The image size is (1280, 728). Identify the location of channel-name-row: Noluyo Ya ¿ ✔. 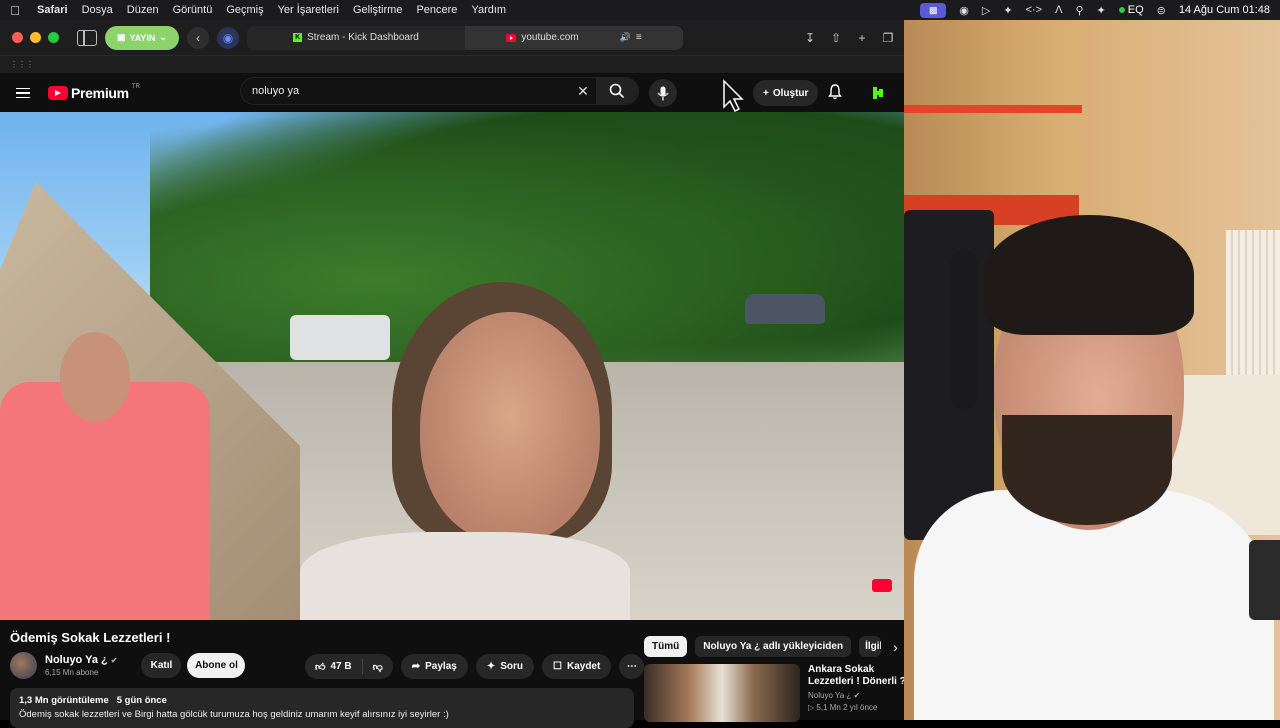
(81, 660).